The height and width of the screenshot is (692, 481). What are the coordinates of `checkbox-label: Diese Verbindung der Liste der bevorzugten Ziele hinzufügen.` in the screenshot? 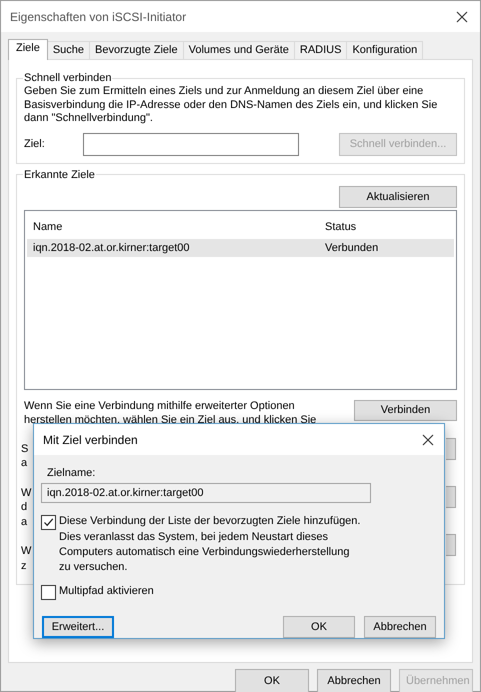 It's located at (211, 521).